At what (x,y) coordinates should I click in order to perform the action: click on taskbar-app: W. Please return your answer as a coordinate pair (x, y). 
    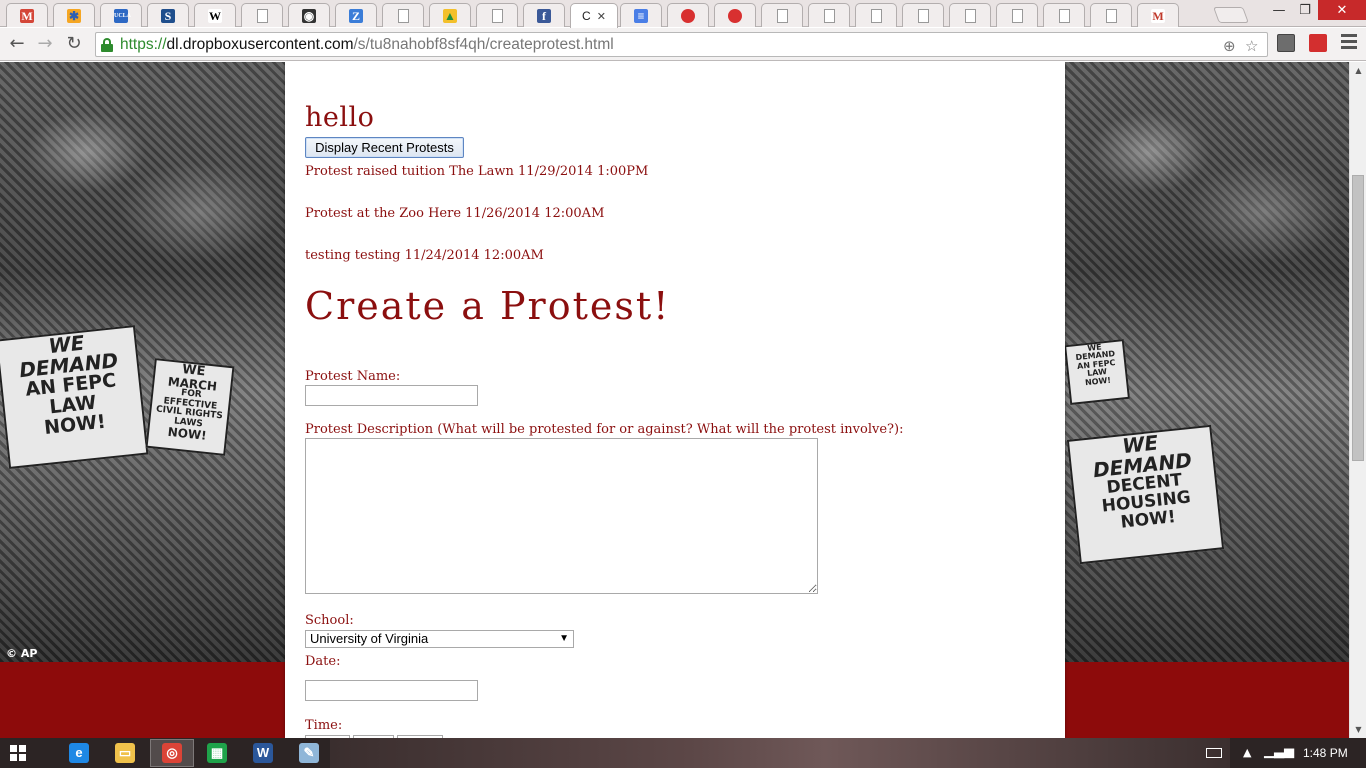
    Looking at the image, I should click on (263, 753).